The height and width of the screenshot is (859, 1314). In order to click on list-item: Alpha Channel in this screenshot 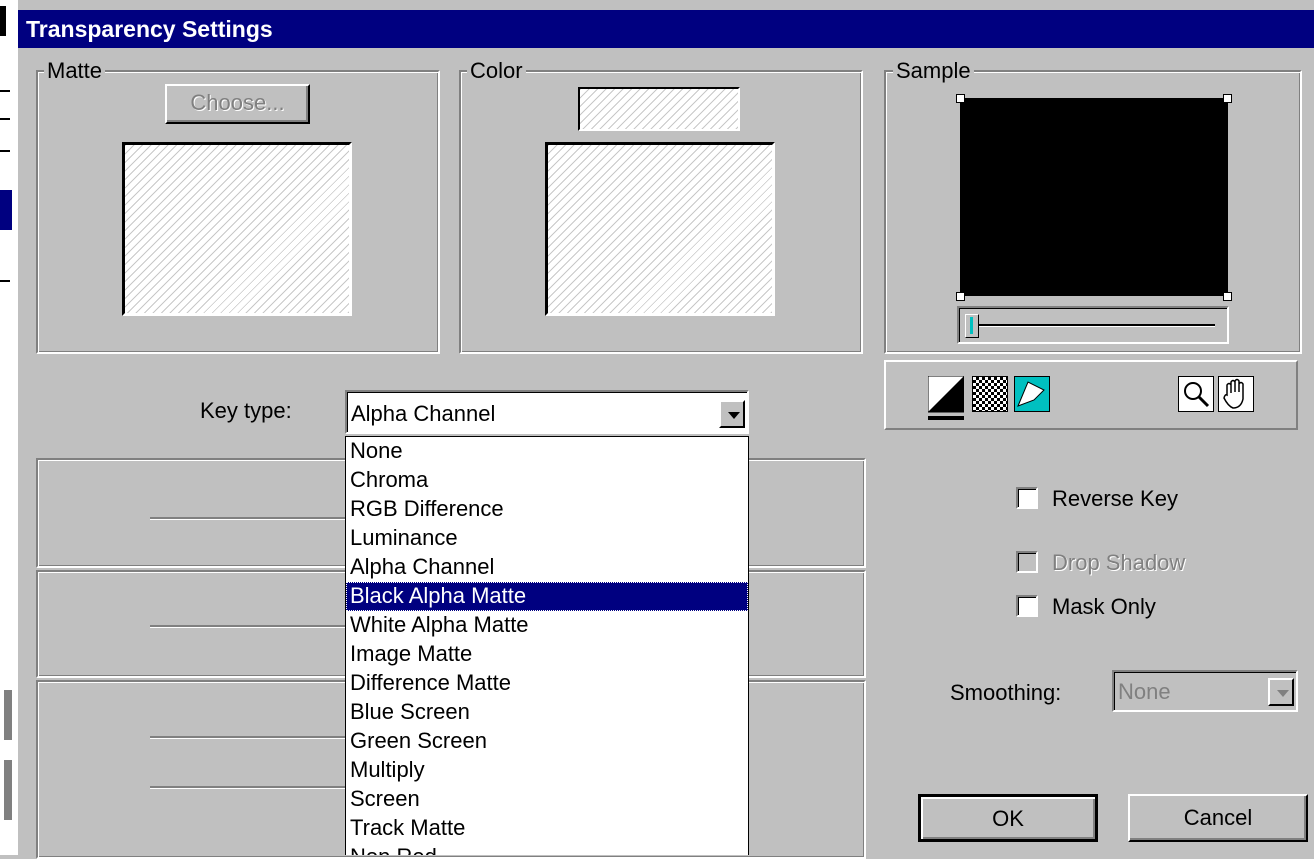, I will do `click(547, 567)`.